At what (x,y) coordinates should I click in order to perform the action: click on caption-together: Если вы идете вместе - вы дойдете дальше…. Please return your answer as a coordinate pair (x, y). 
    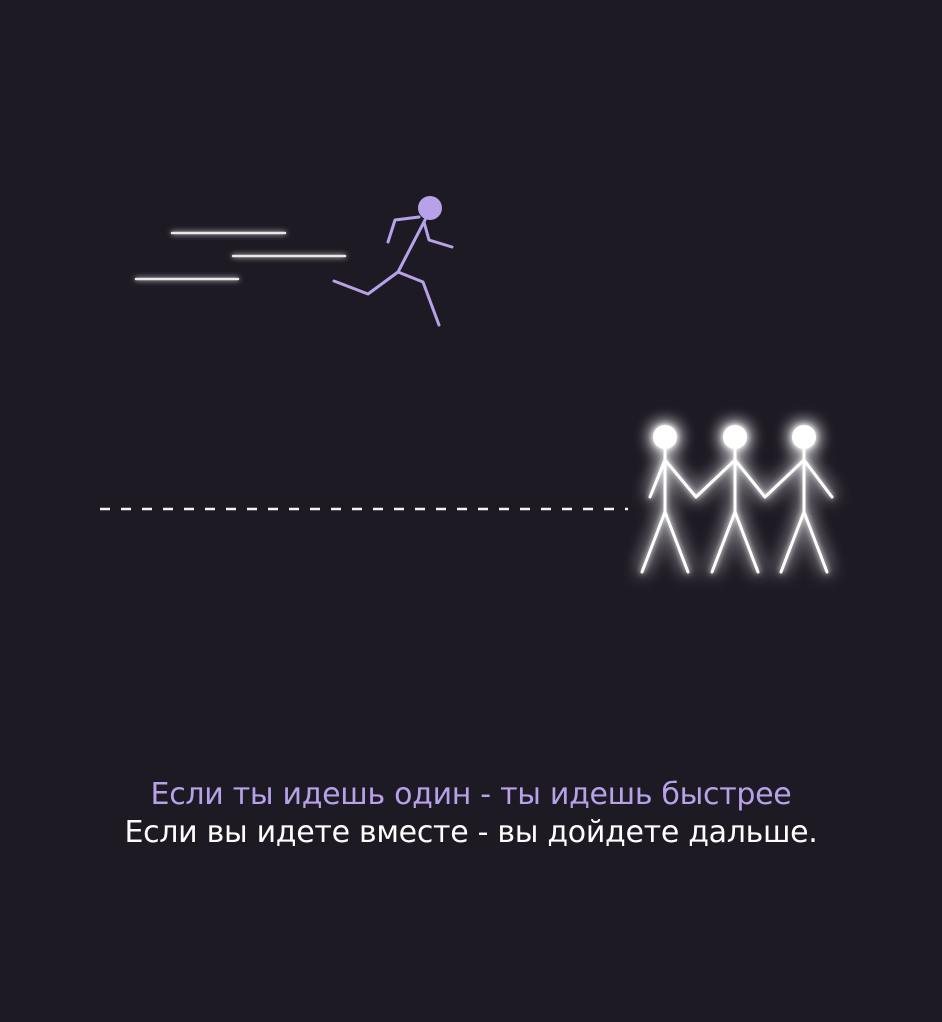
    Looking at the image, I should click on (471, 832).